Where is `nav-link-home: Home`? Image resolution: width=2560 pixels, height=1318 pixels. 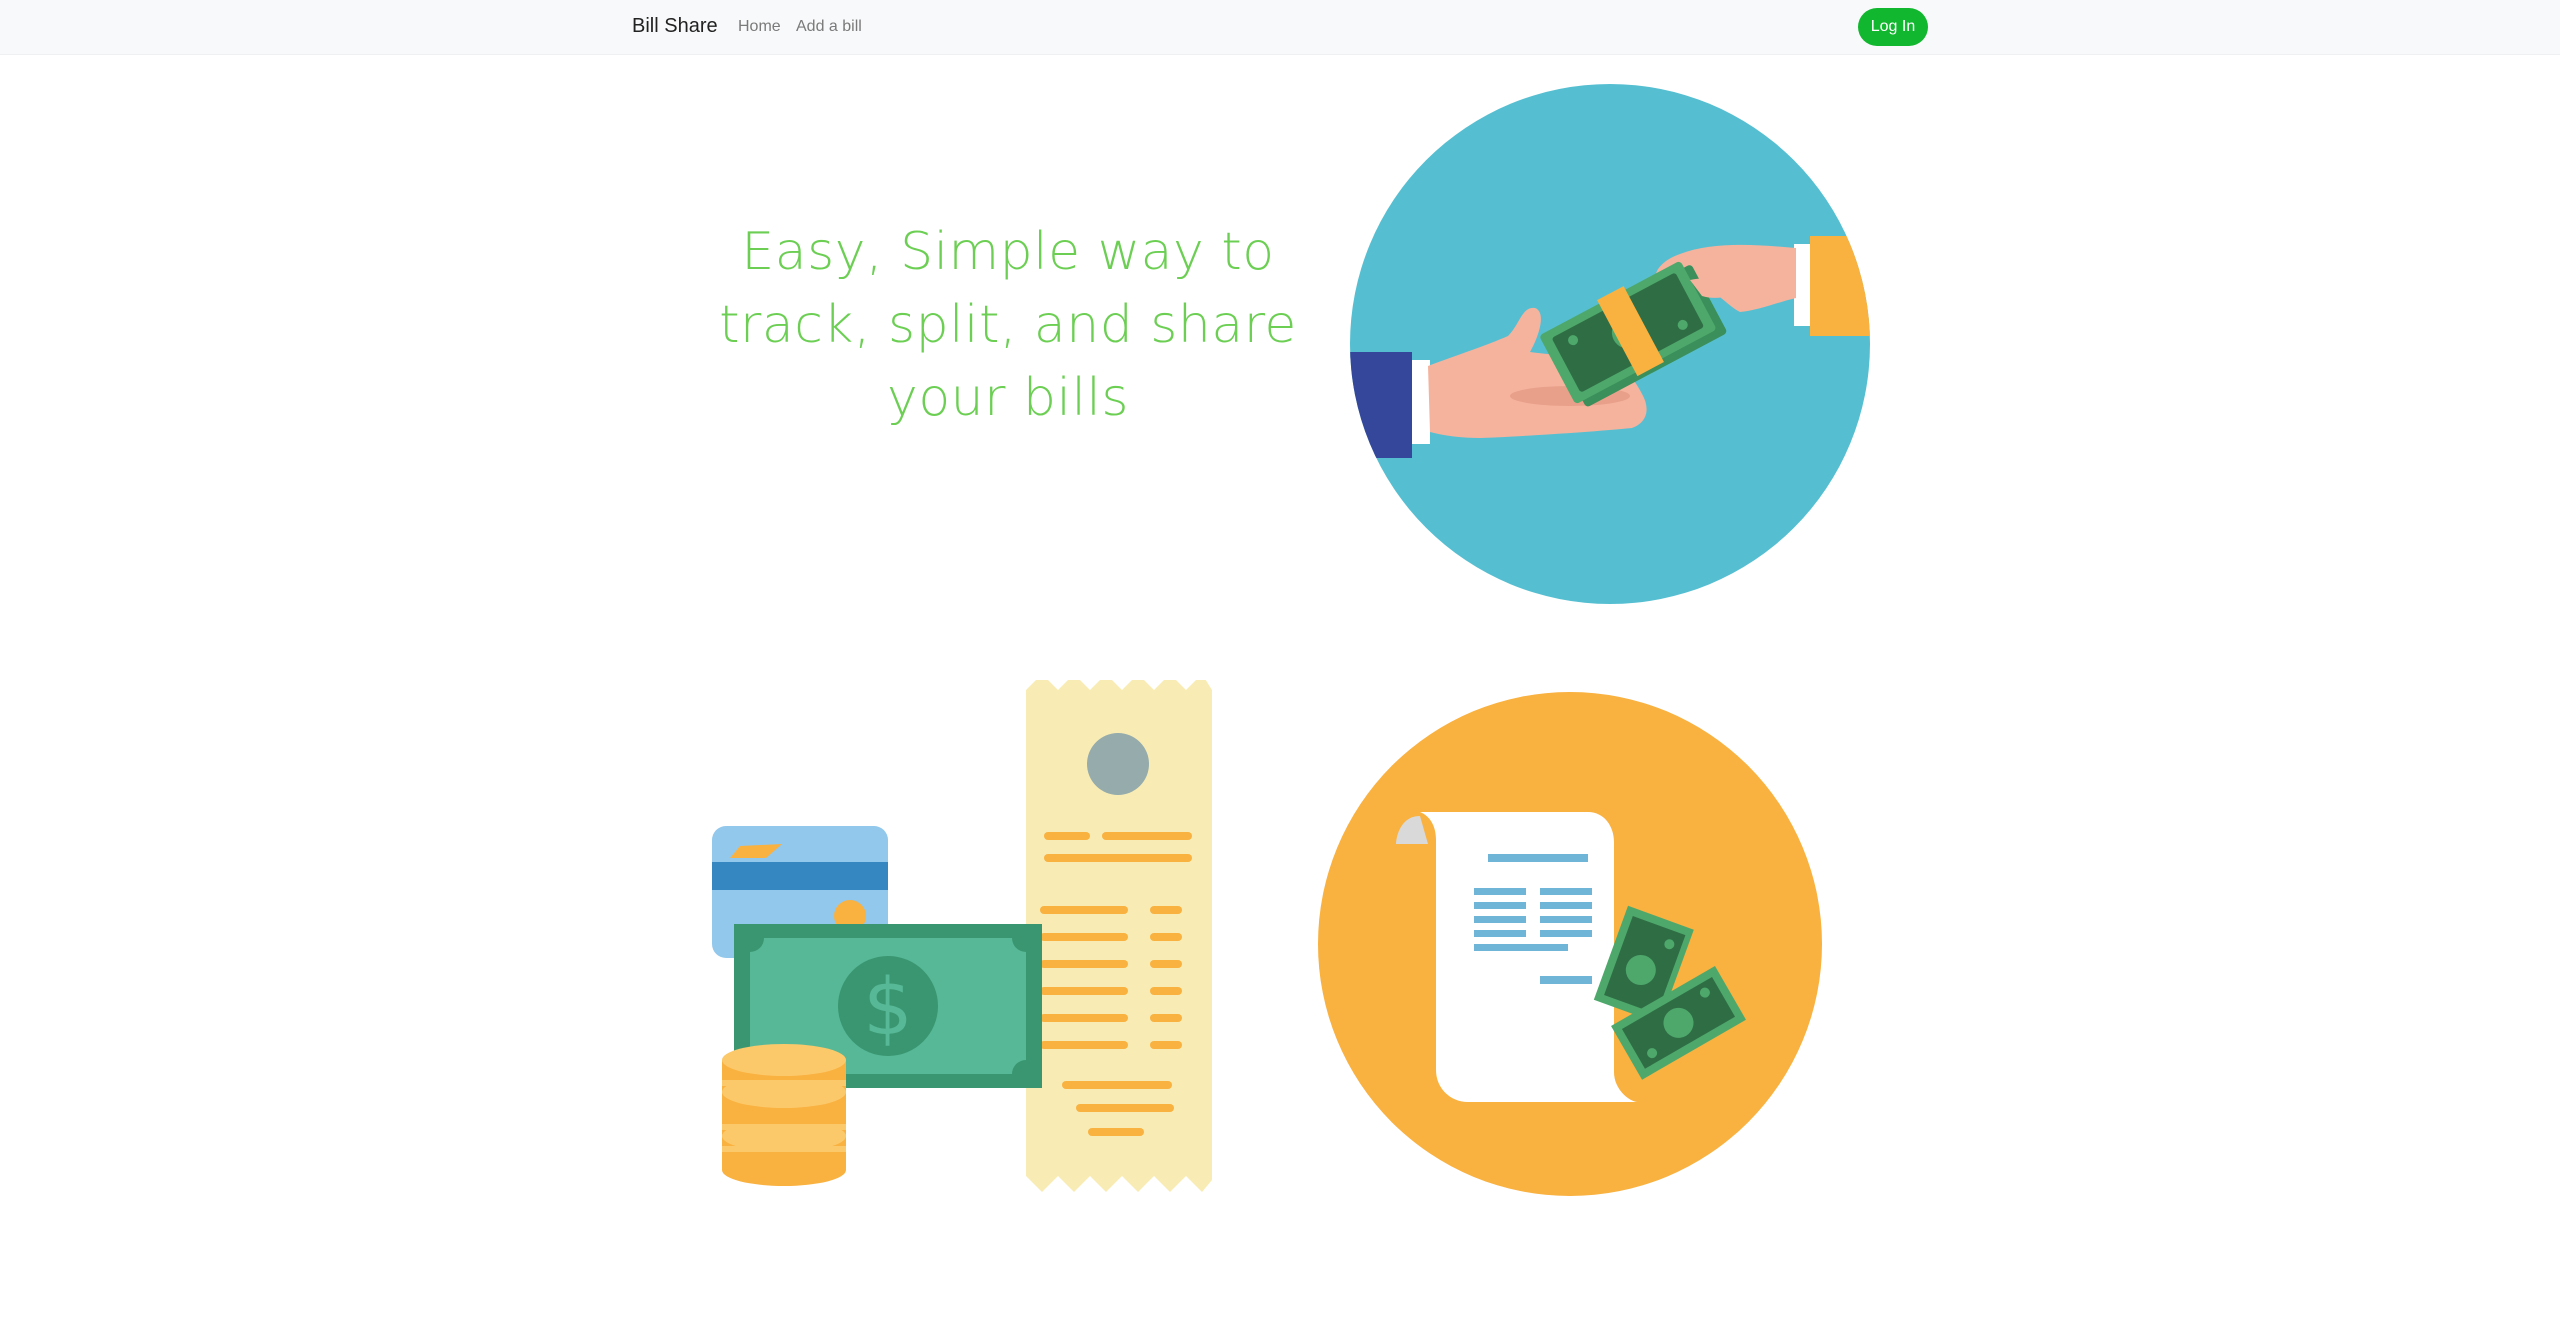
nav-link-home: Home is located at coordinates (759, 27).